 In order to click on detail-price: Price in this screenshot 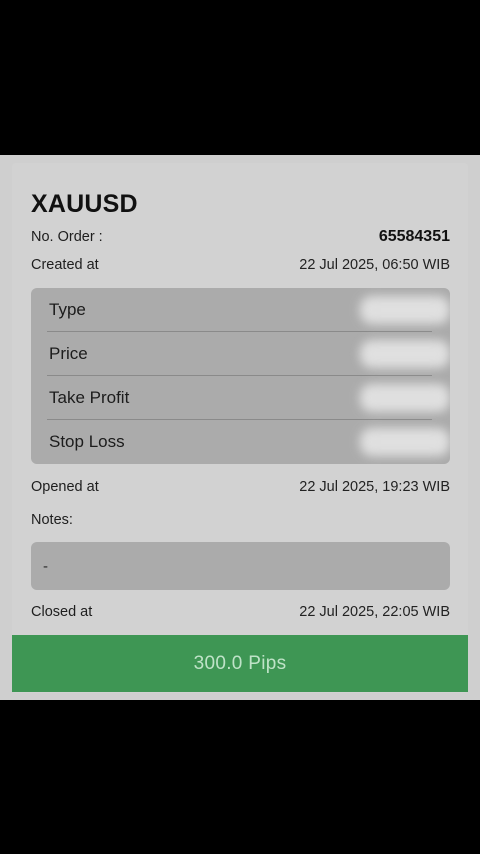, I will do `click(240, 354)`.